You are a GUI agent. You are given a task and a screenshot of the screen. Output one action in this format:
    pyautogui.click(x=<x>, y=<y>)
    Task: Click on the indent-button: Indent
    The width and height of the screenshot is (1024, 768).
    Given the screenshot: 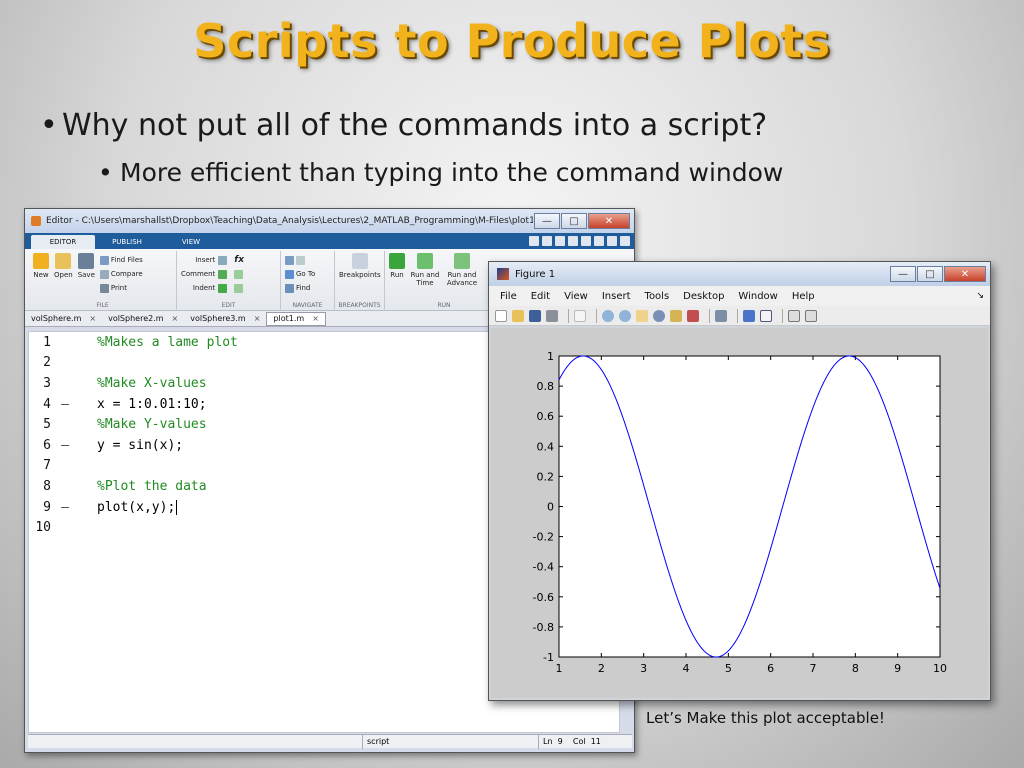 What is the action you would take?
    pyautogui.click(x=211, y=288)
    